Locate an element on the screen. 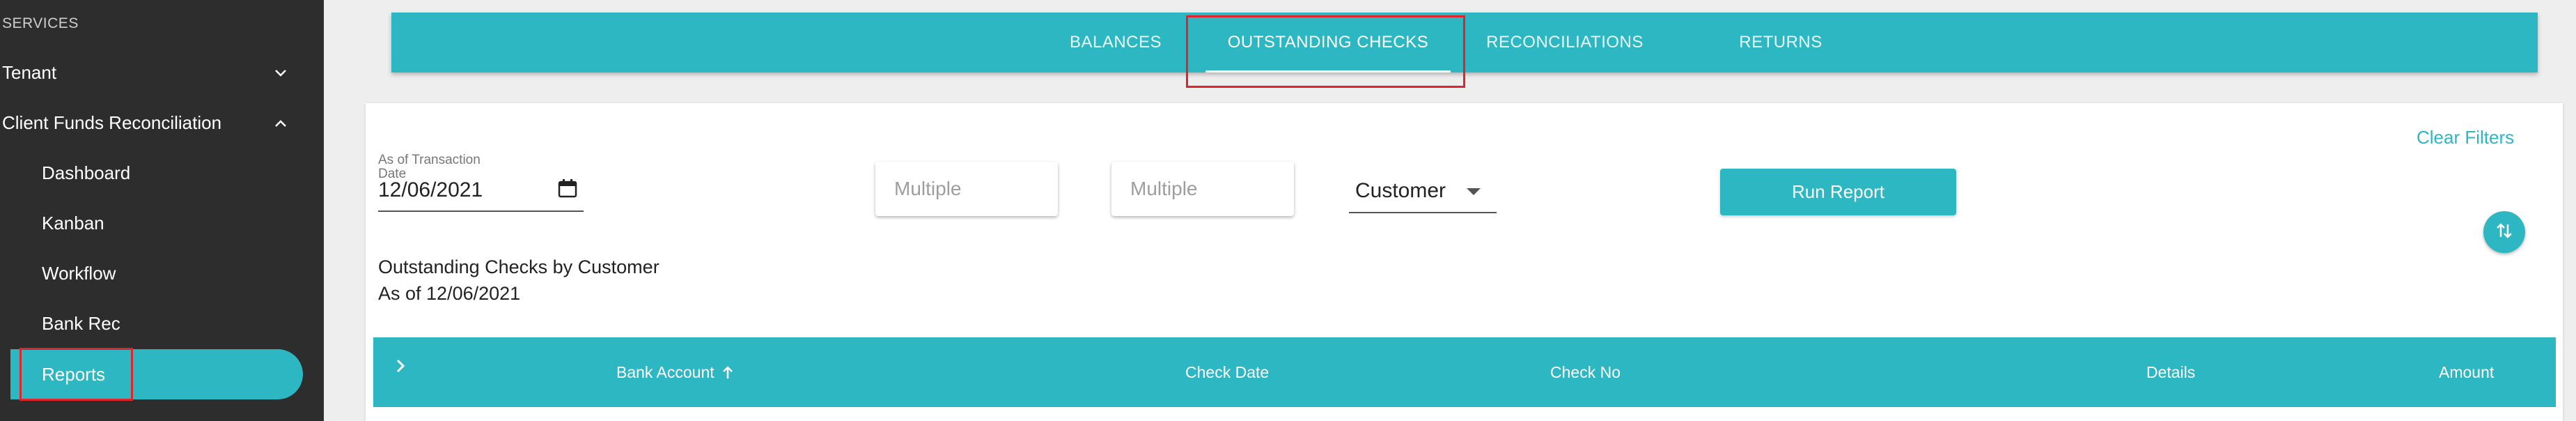 The width and height of the screenshot is (2576, 421). swap-vertical-icon is located at coordinates (2505, 232).